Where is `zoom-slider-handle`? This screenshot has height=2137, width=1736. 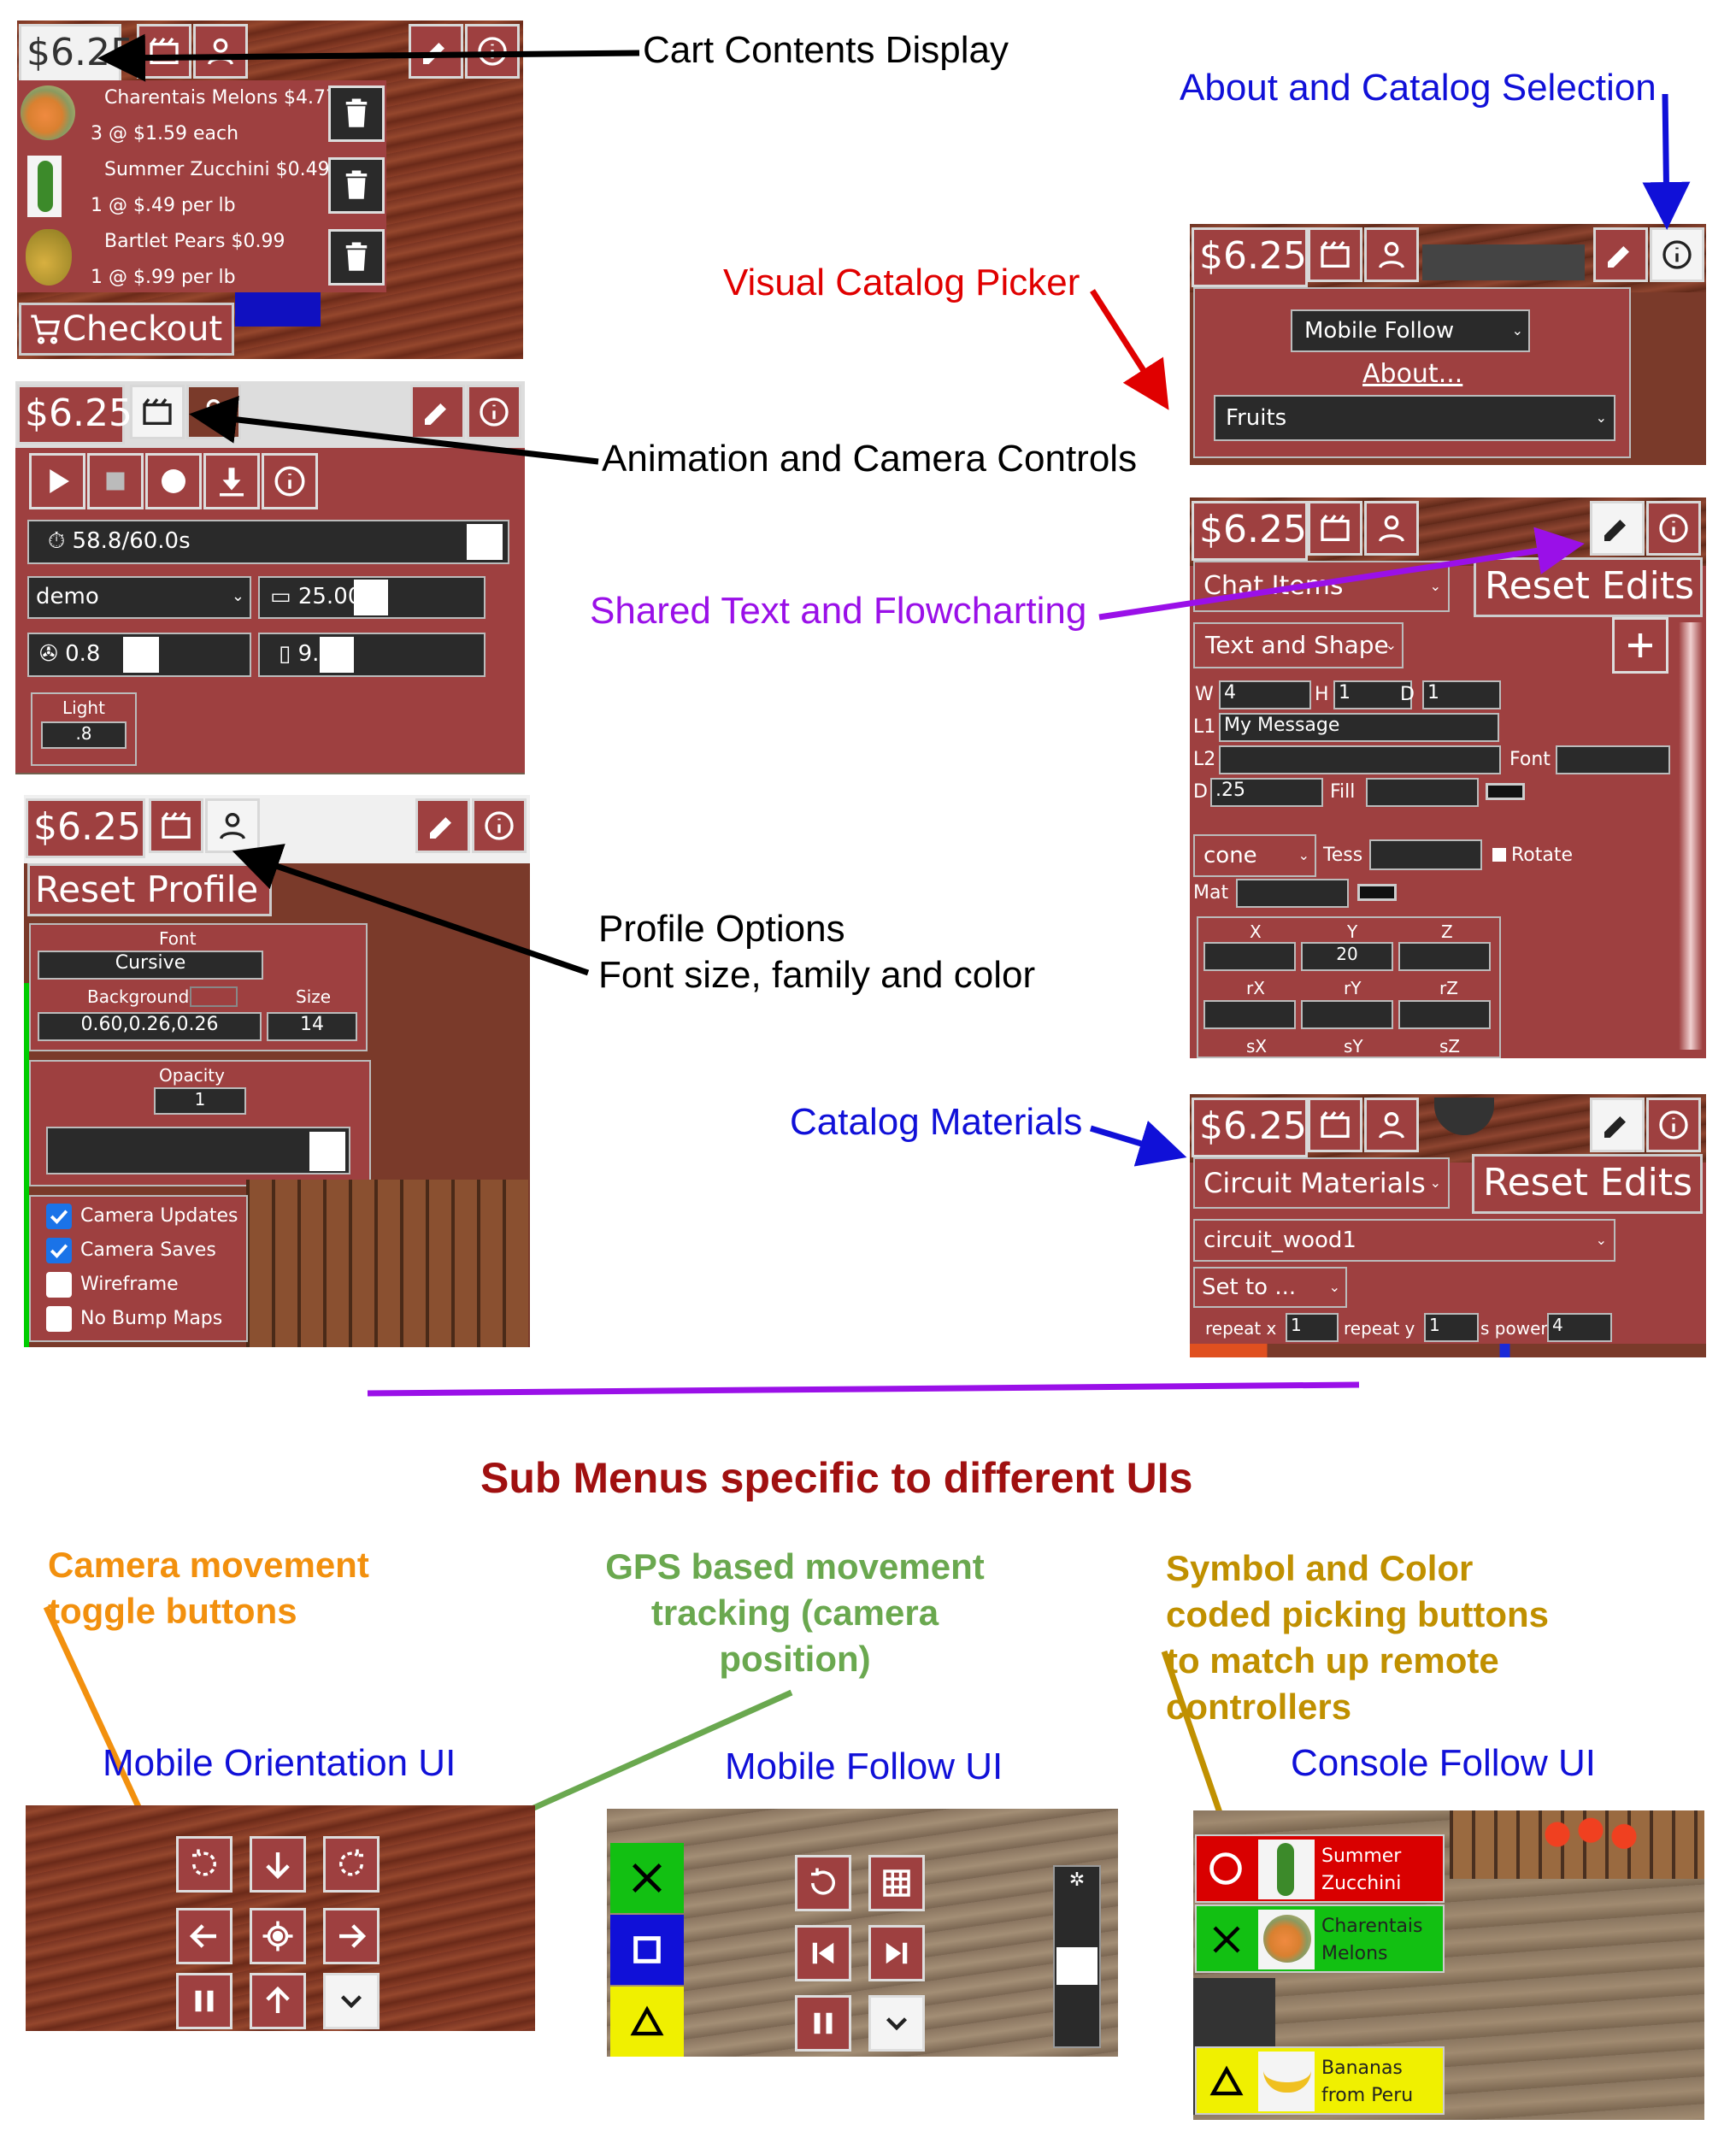 zoom-slider-handle is located at coordinates (1077, 1966).